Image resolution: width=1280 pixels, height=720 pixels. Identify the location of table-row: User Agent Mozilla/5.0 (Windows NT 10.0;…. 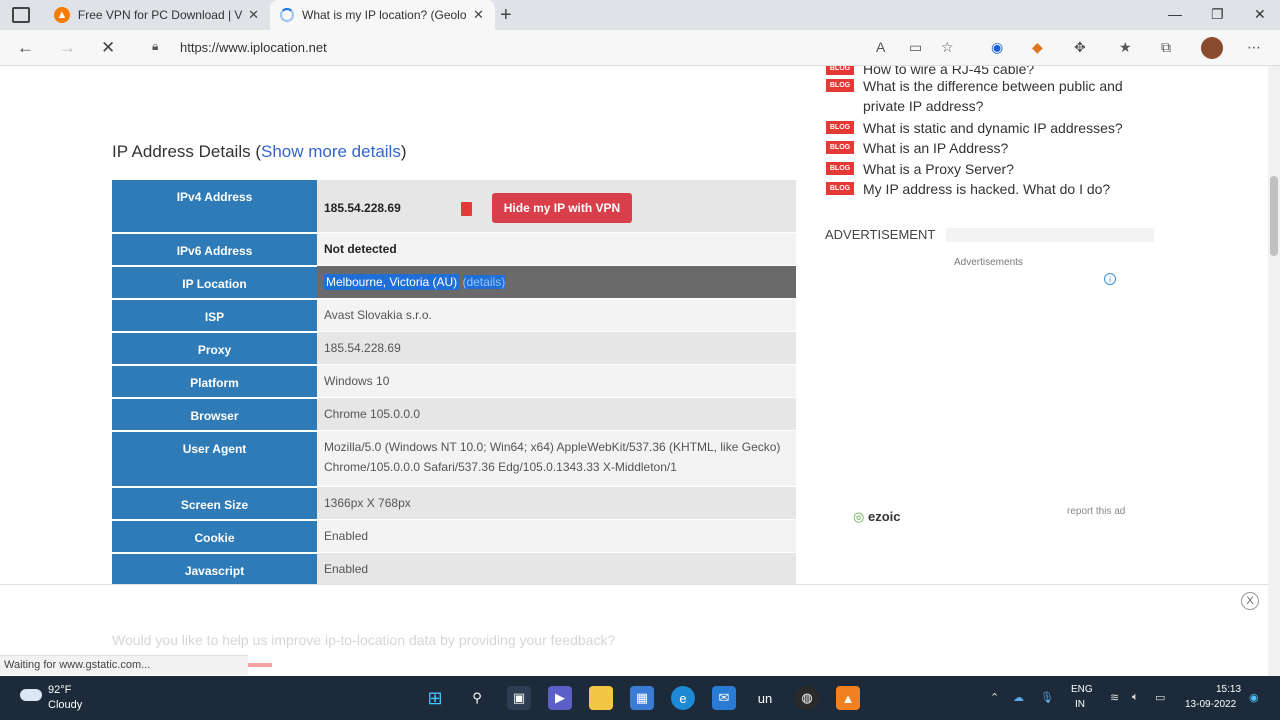
(454, 459).